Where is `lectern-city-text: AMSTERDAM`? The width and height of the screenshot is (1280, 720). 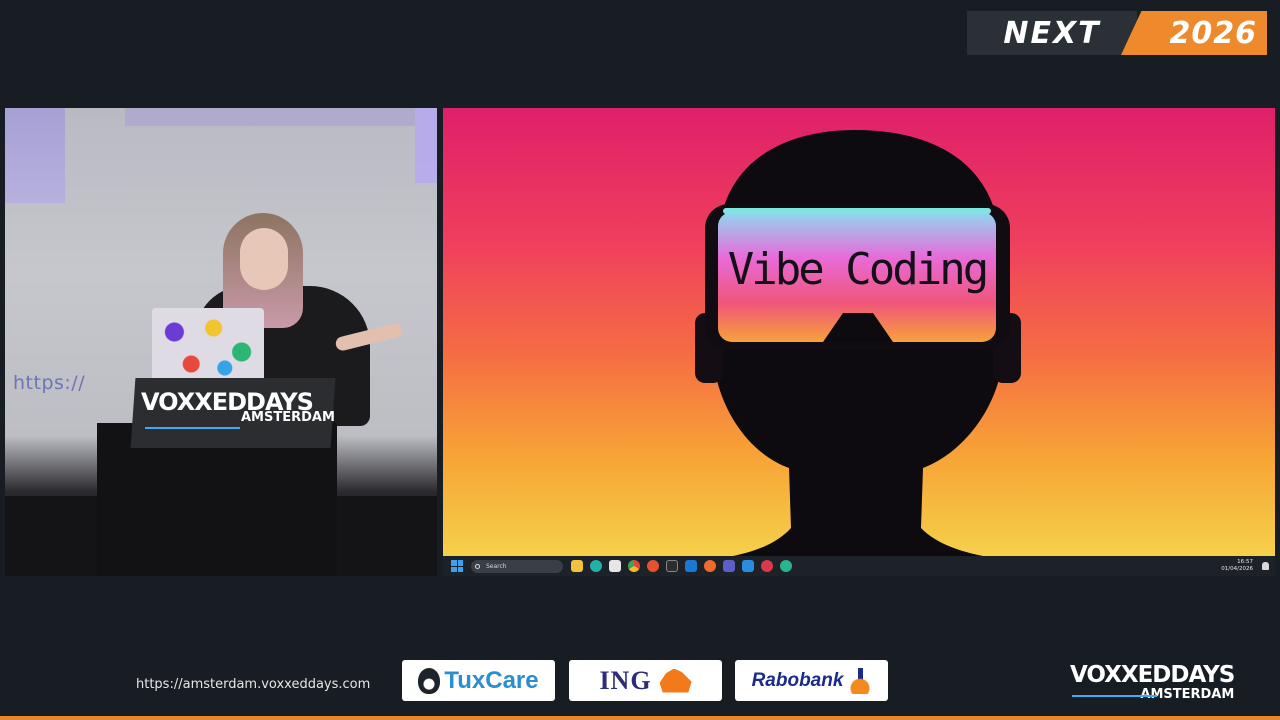 lectern-city-text: AMSTERDAM is located at coordinates (288, 417).